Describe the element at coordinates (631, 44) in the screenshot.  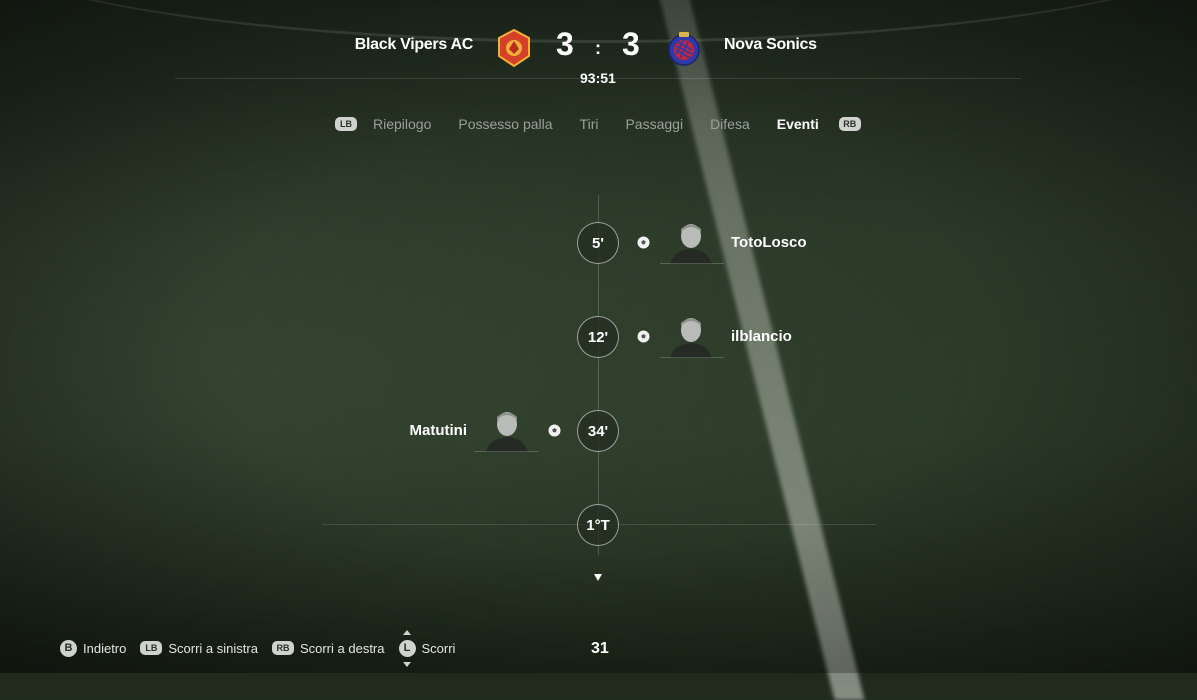
I see `away-score: 3` at that location.